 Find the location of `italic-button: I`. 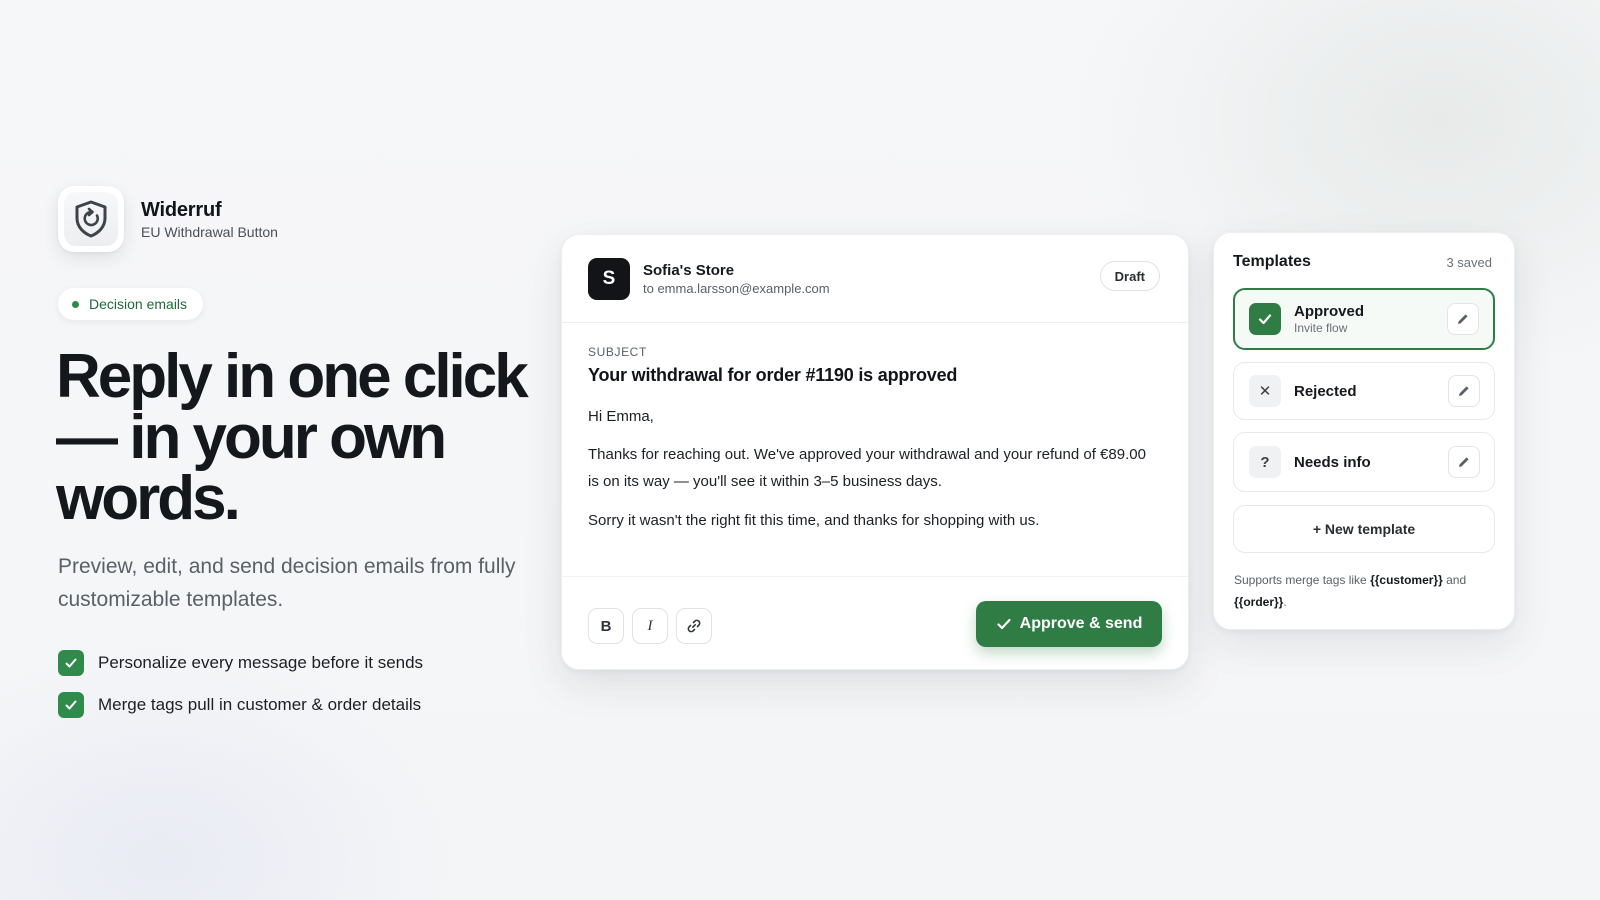

italic-button: I is located at coordinates (650, 626).